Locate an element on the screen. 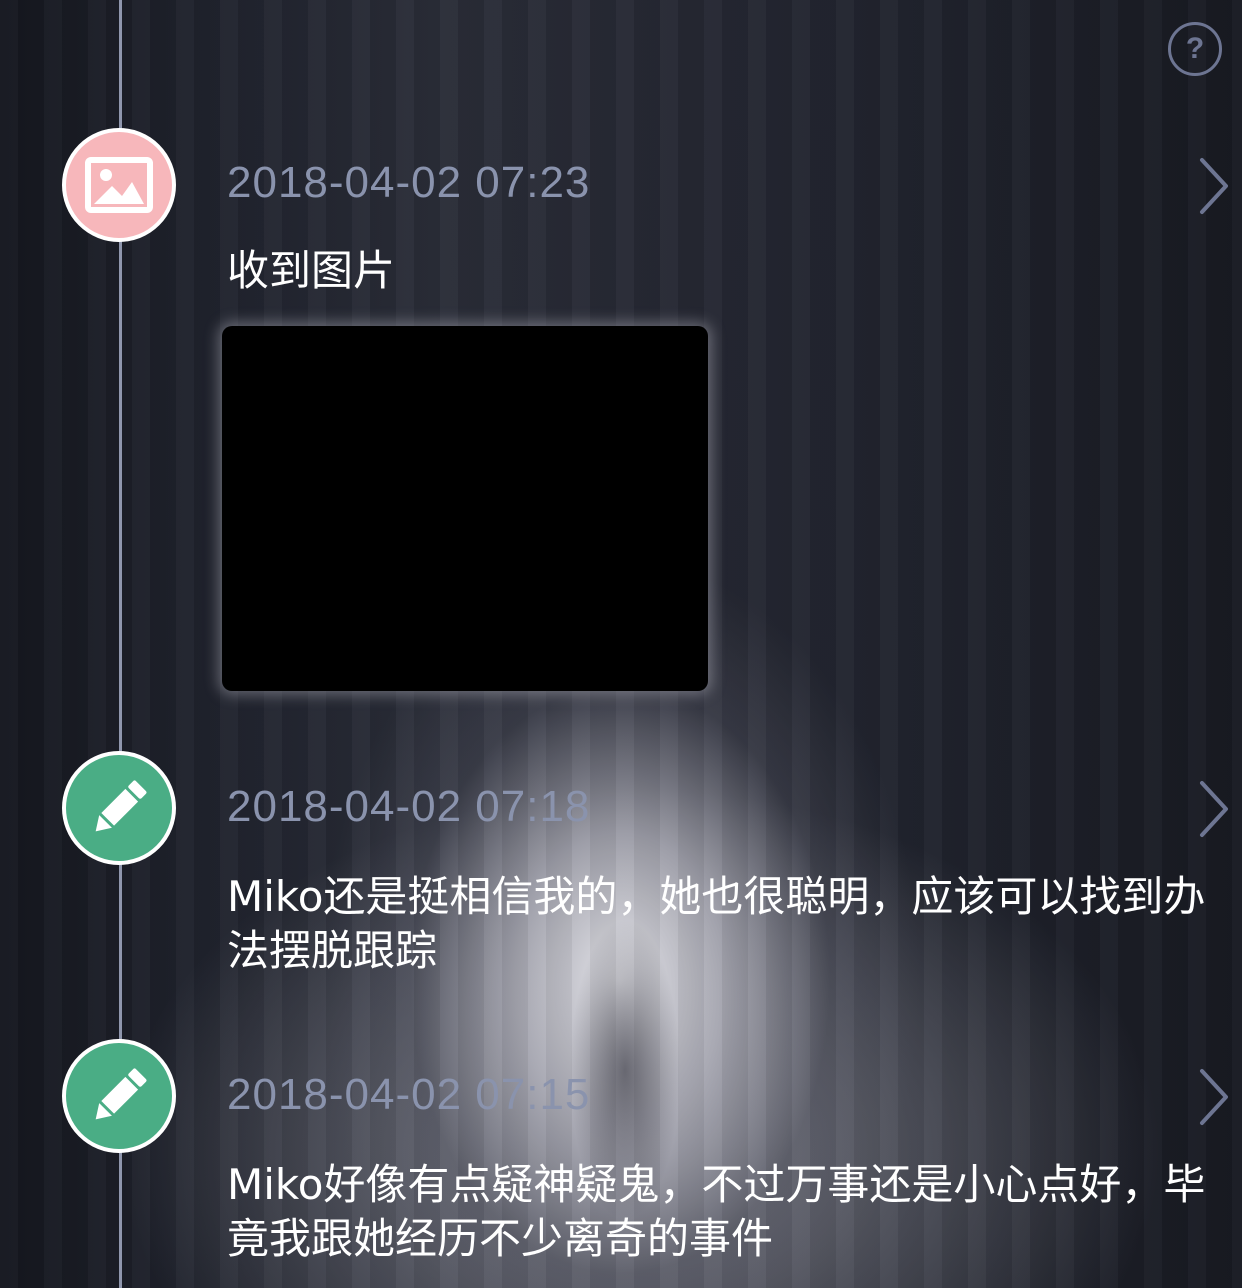 The height and width of the screenshot is (1288, 1242). image-icon is located at coordinates (119, 185).